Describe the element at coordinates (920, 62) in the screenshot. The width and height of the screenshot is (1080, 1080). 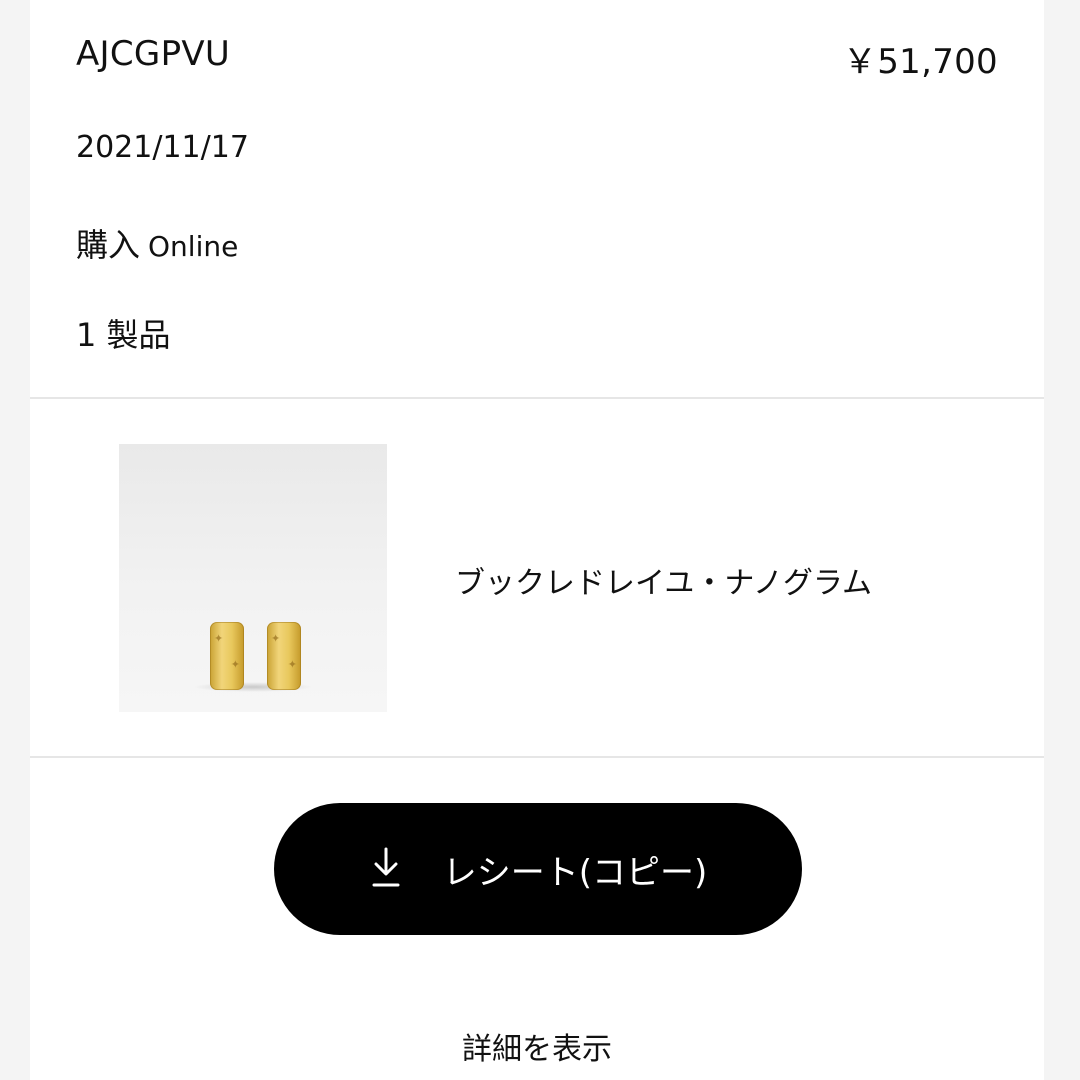
I see `order-total-price: ￥51,700` at that location.